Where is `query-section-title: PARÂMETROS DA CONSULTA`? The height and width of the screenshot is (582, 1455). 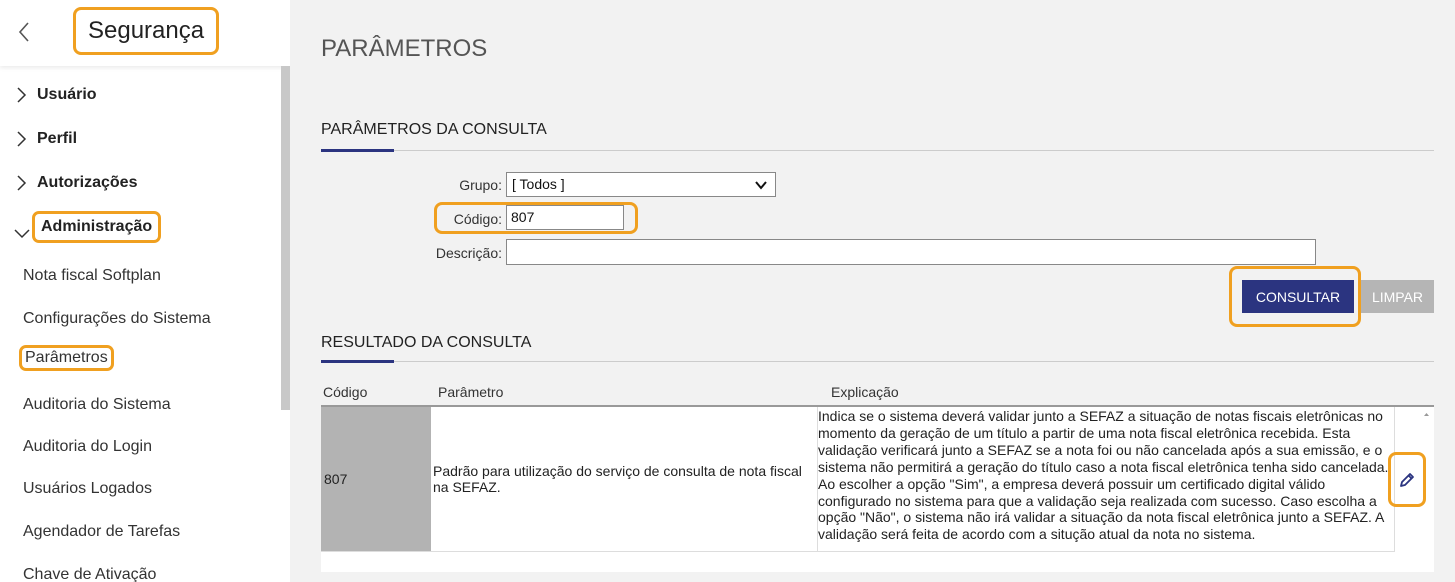 query-section-title: PARÂMETROS DA CONSULTA is located at coordinates (434, 129).